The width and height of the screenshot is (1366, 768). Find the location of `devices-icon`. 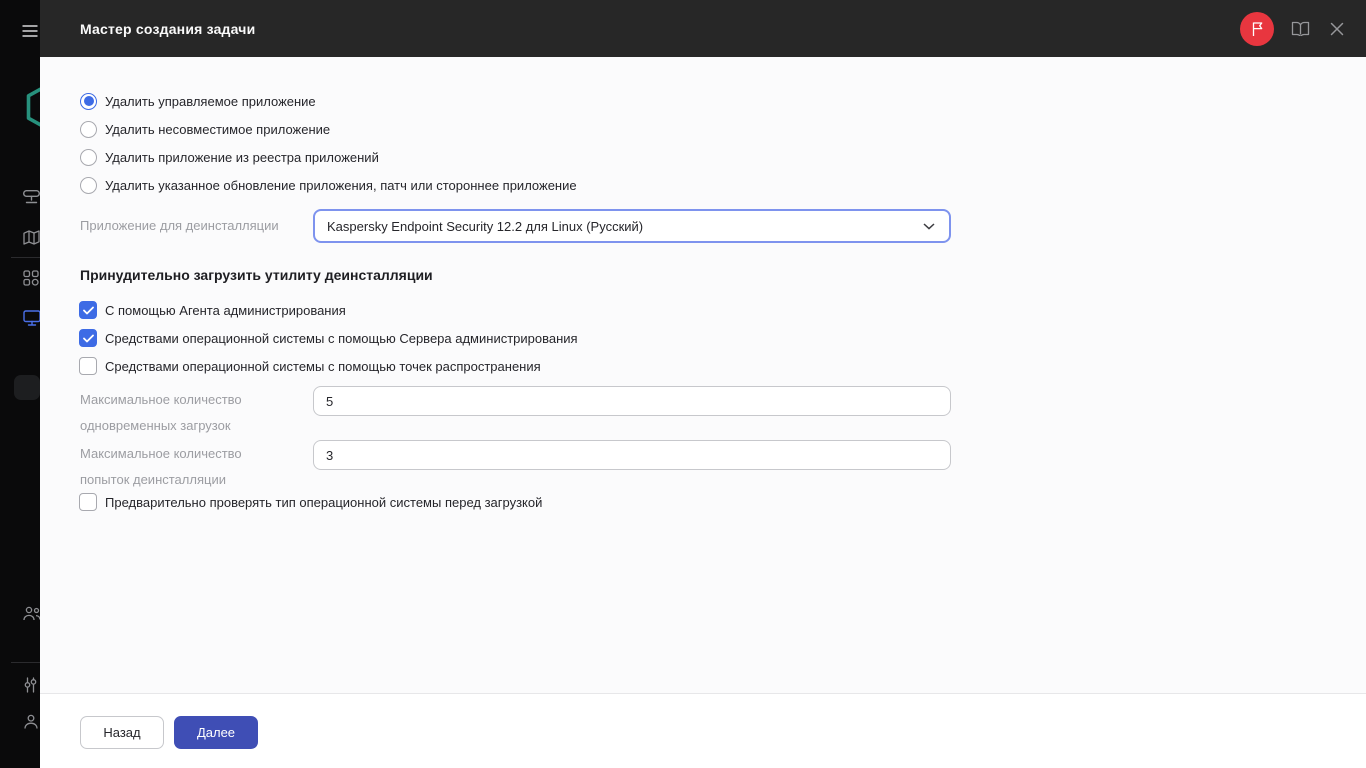

devices-icon is located at coordinates (31, 320).